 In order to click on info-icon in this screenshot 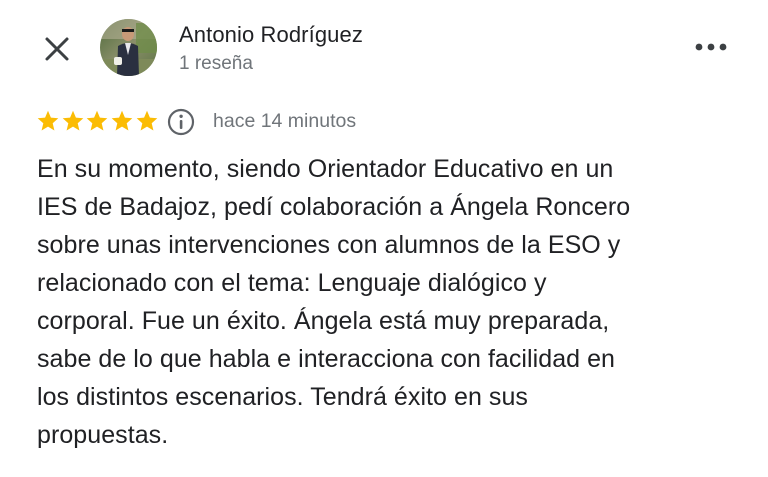, I will do `click(181, 122)`.